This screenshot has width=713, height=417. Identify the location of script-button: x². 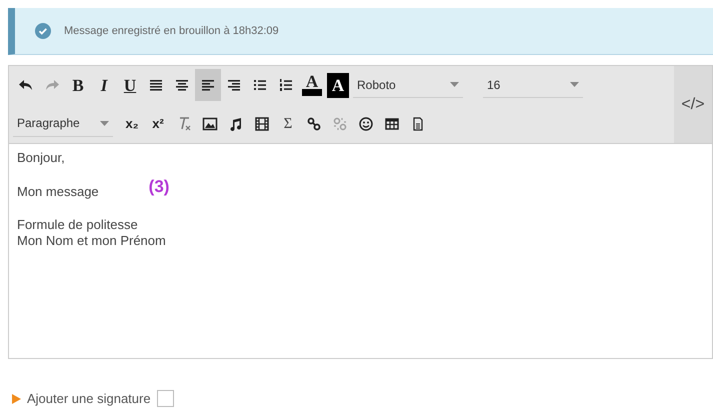
(158, 124).